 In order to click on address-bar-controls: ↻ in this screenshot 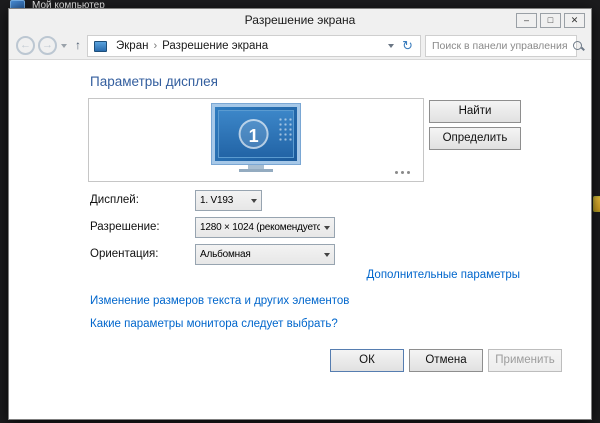, I will do `click(404, 46)`.